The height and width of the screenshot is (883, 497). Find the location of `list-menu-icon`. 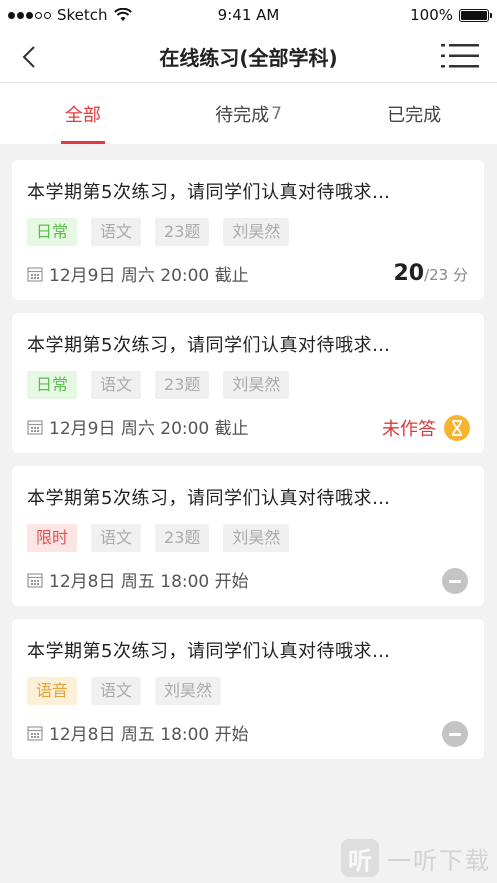

list-menu-icon is located at coordinates (460, 56).